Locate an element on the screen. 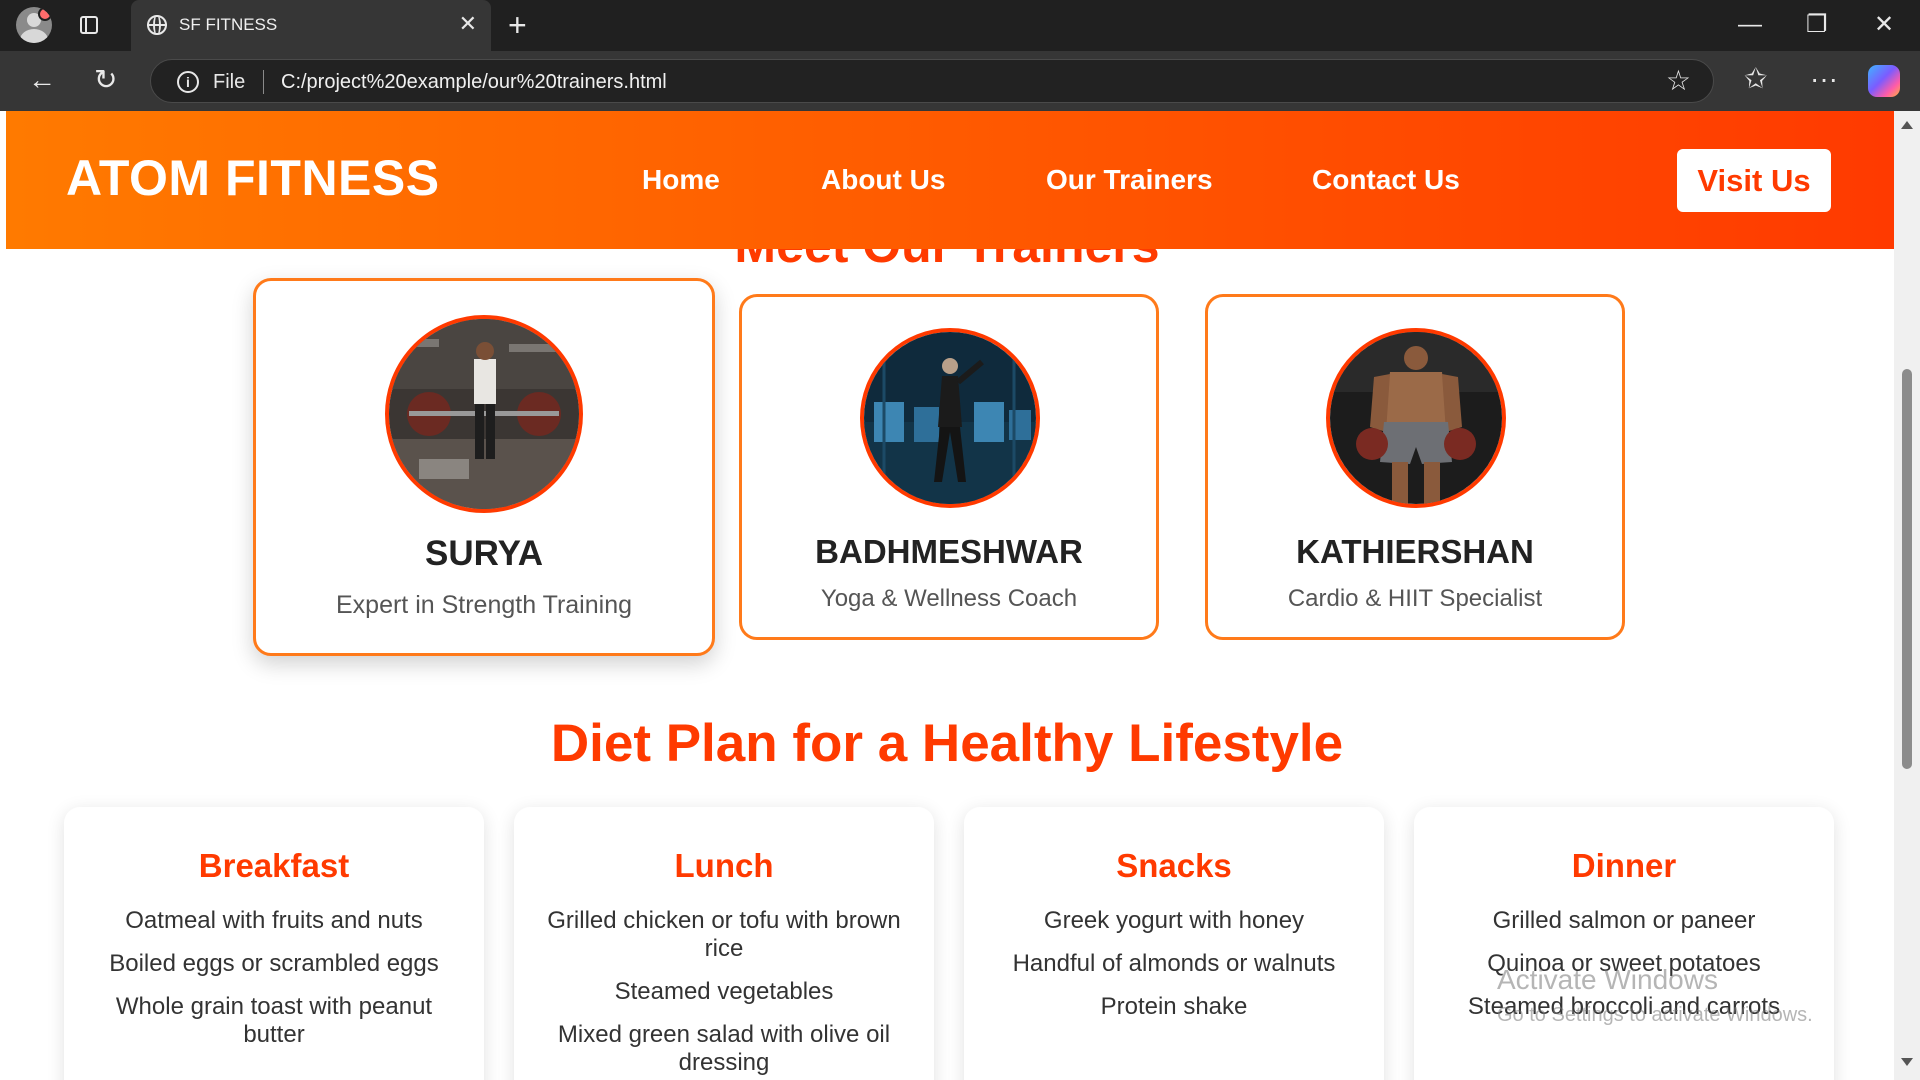 This screenshot has height=1080, width=1920. activate-windows-hint: Go to Settings to activate Windows. is located at coordinates (1655, 1015).